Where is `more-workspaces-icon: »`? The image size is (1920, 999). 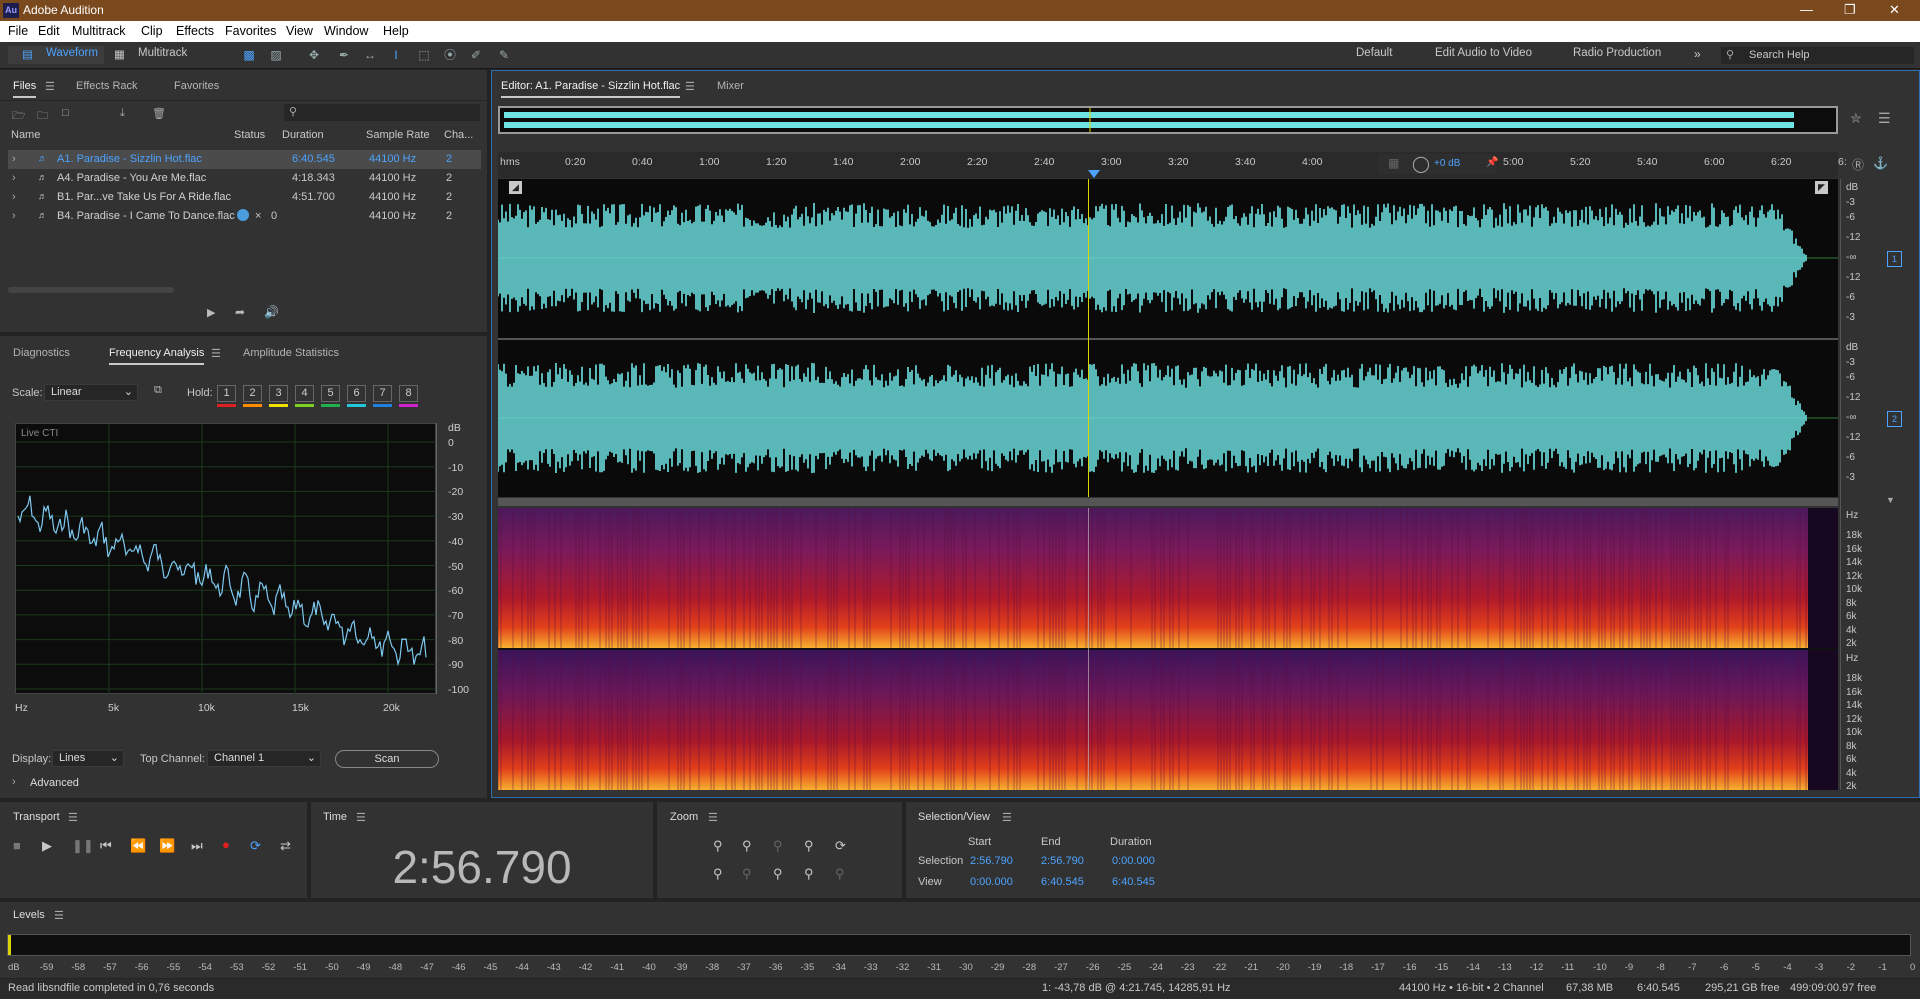
more-workspaces-icon: » is located at coordinates (1697, 54).